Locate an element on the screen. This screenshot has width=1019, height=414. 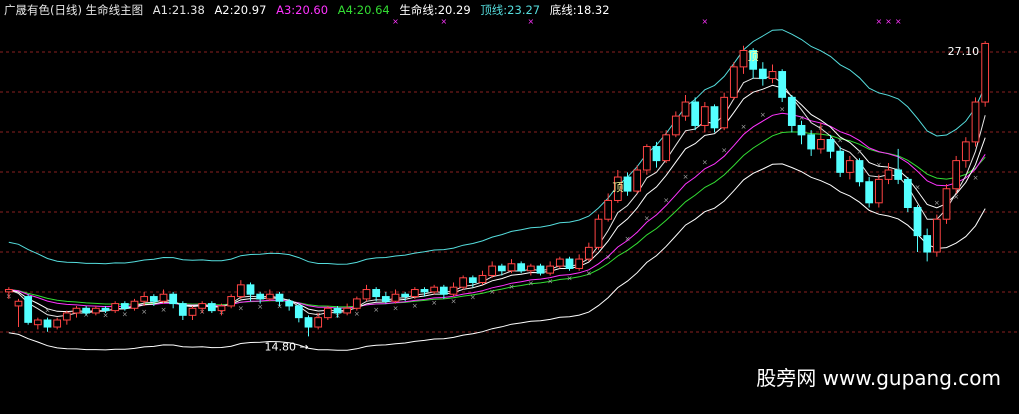
indicator-lifeline: 生命线:20.29 is located at coordinates (435, 10).